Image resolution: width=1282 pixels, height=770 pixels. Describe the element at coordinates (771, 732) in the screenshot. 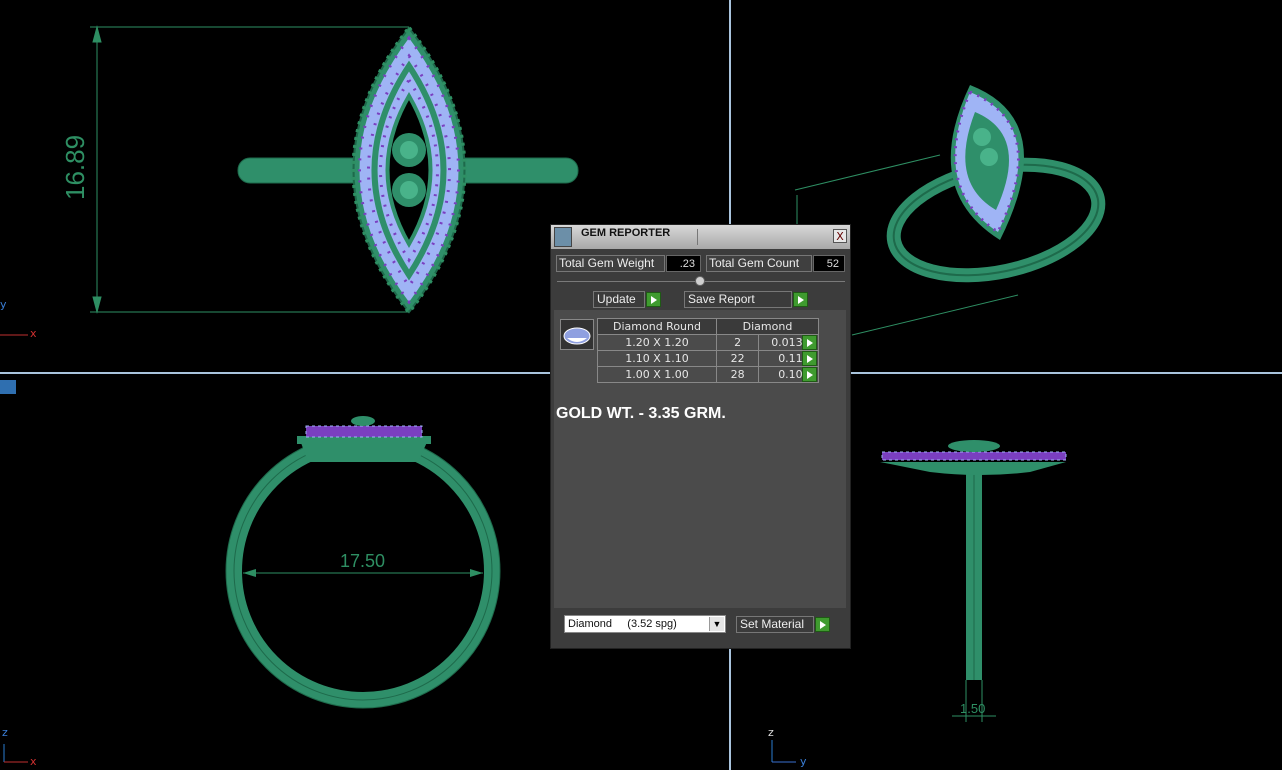

I see `side-view-axis-z-label: z` at that location.